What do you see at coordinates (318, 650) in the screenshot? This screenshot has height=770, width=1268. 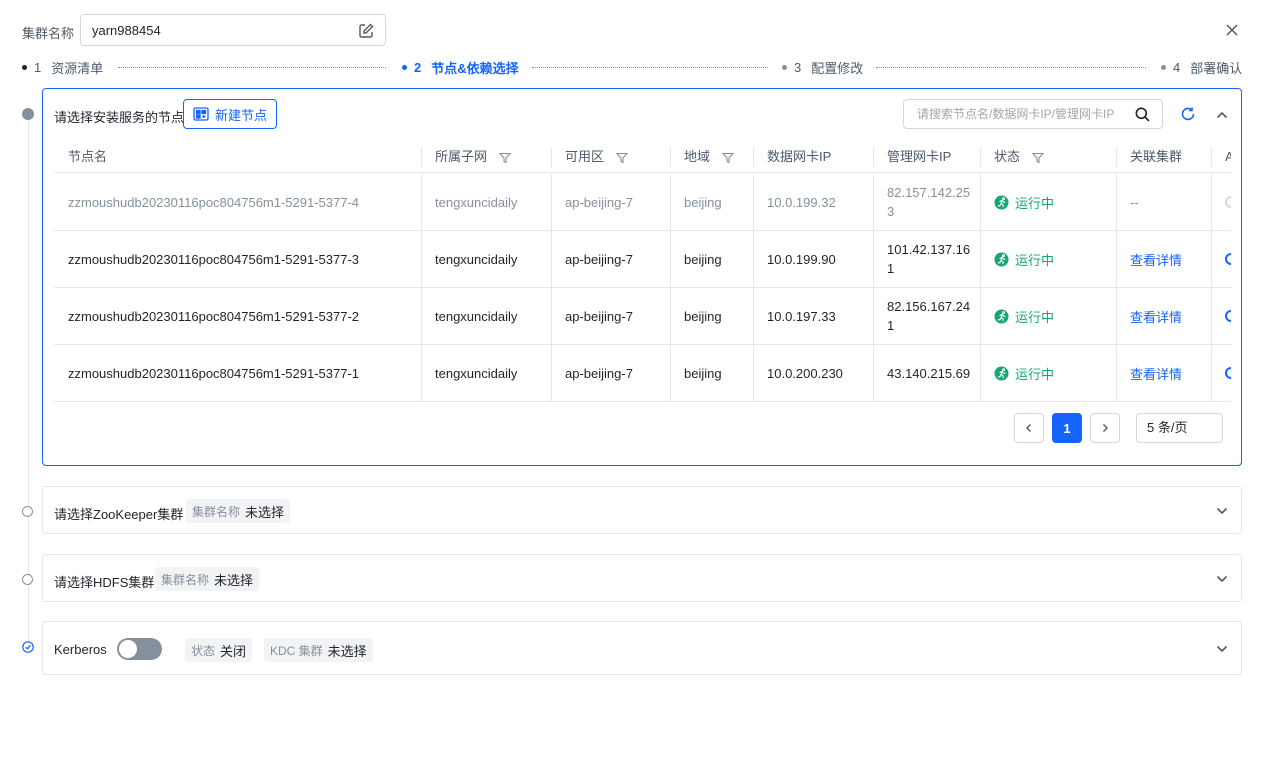 I see `kdc-cluster-tag: KDC 集群 未选择` at bounding box center [318, 650].